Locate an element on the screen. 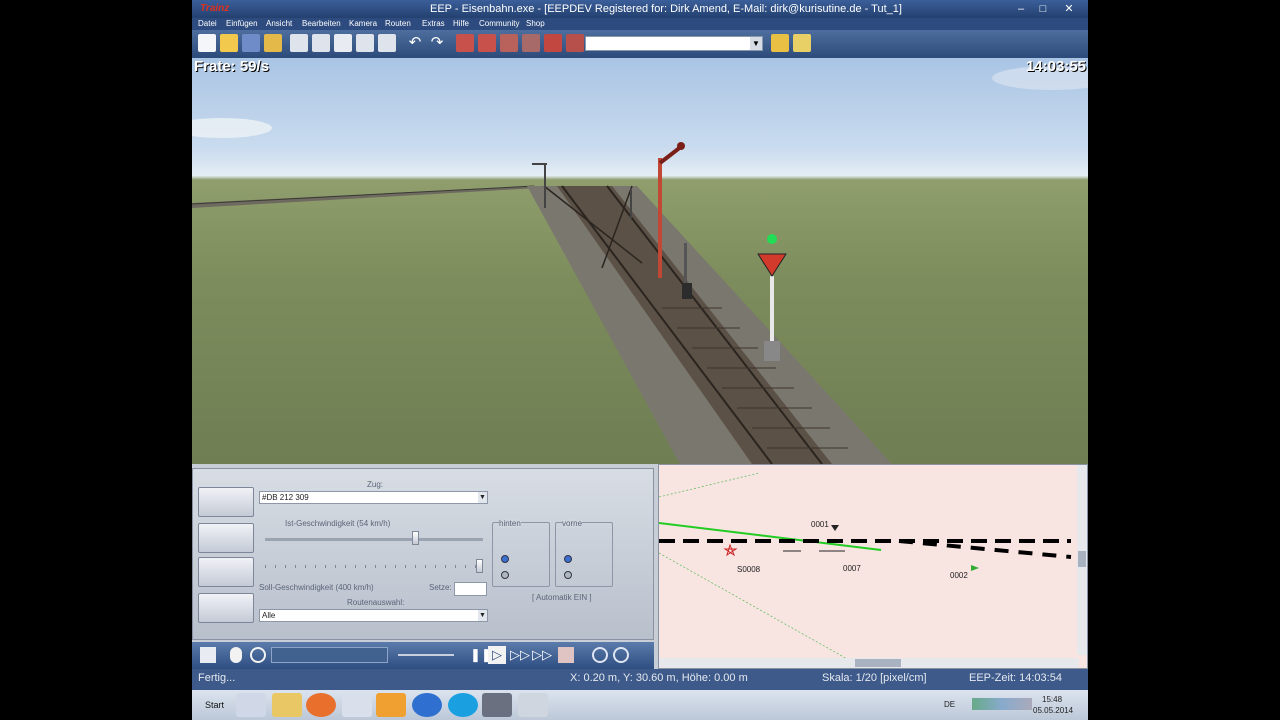 Image resolution: width=1280 pixels, height=720 pixels. internet-explorer-icon is located at coordinates (427, 705).